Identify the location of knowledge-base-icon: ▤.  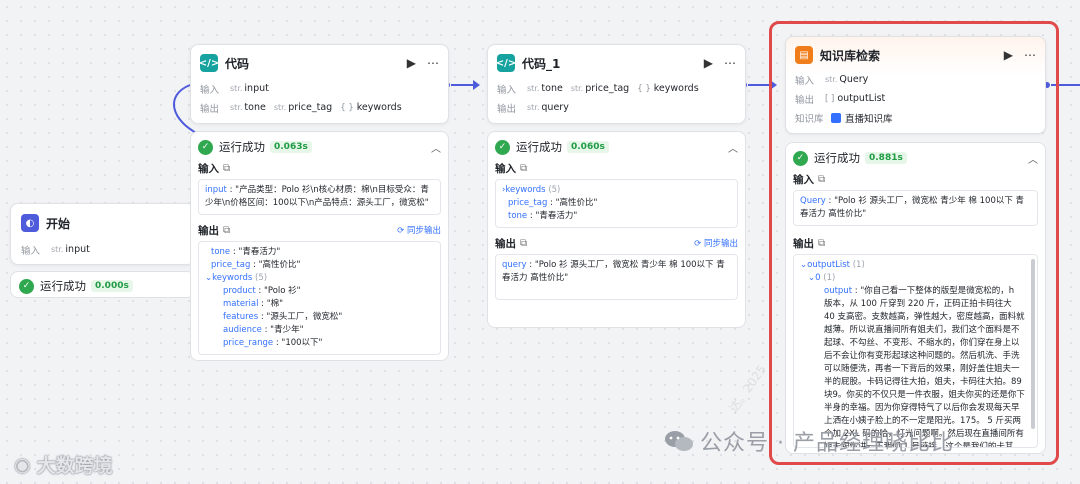
(804, 55).